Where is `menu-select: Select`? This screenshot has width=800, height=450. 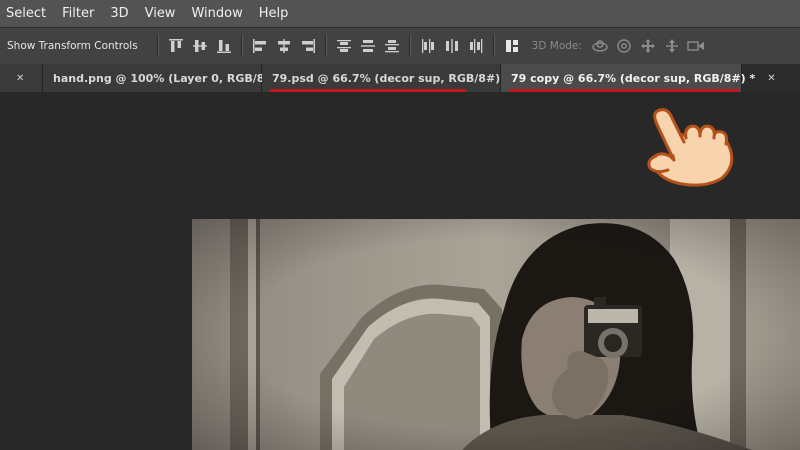 menu-select: Select is located at coordinates (27, 13).